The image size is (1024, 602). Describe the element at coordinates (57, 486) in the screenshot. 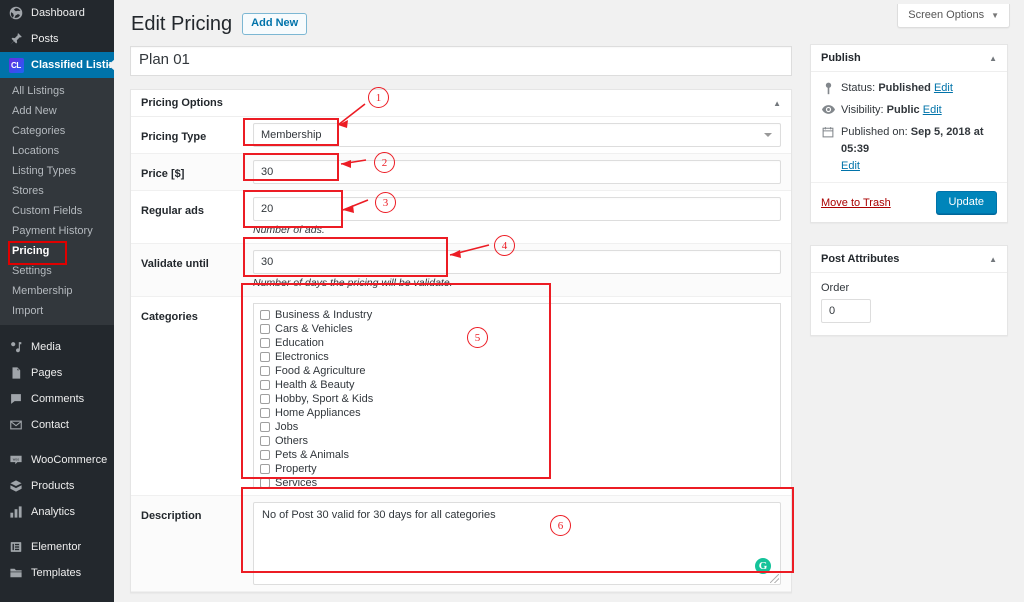

I see `sidebar-item-products: Products` at that location.